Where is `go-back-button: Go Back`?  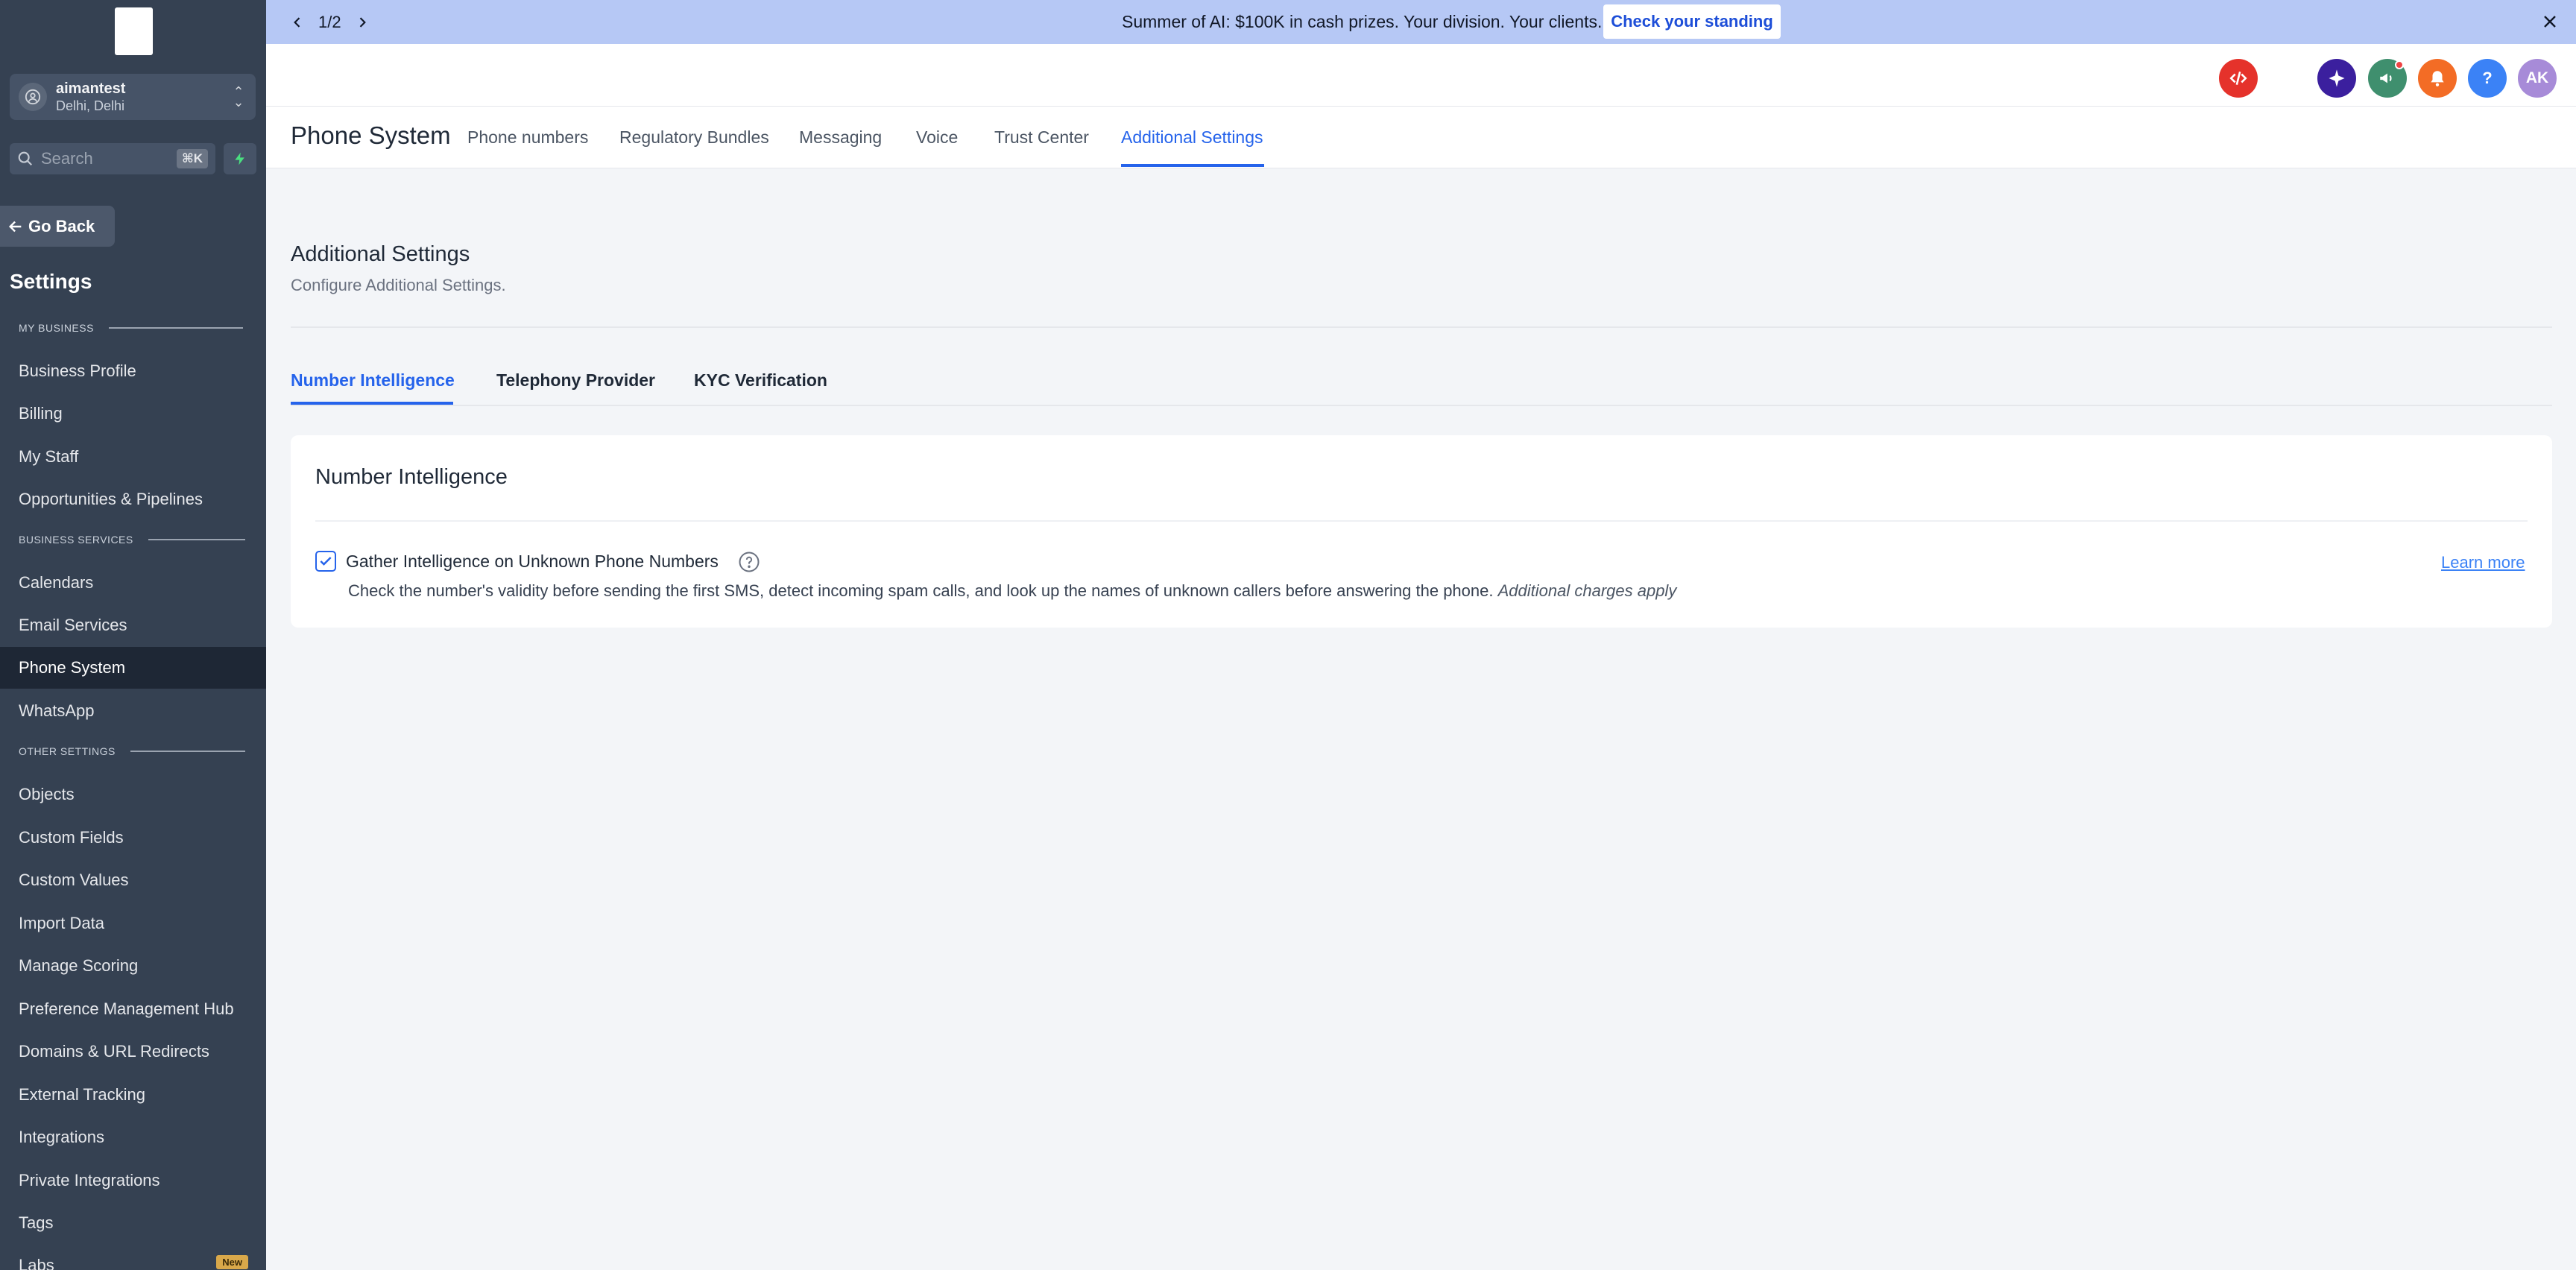
go-back-button: Go Back is located at coordinates (58, 226).